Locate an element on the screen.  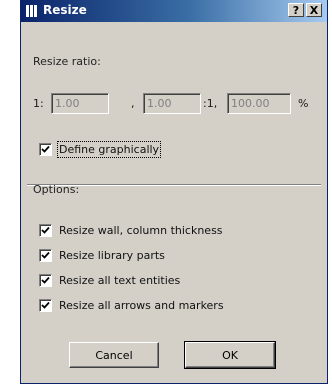
arrows-markers-checkbox is located at coordinates (45, 305).